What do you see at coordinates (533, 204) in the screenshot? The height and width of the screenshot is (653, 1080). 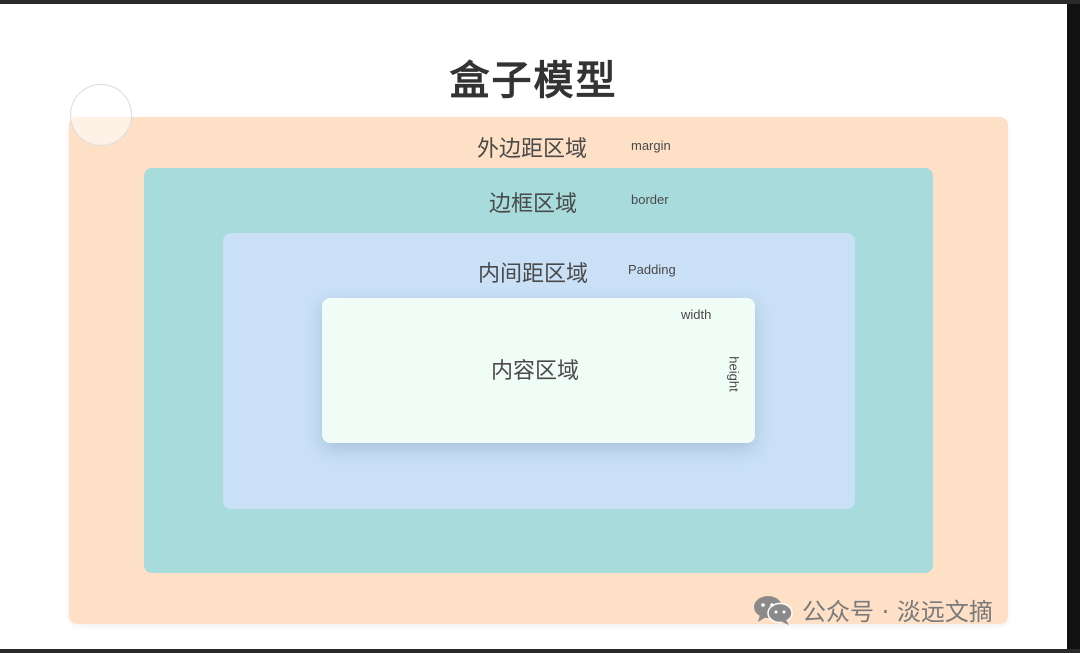 I see `border-label-cn: 边框区域` at bounding box center [533, 204].